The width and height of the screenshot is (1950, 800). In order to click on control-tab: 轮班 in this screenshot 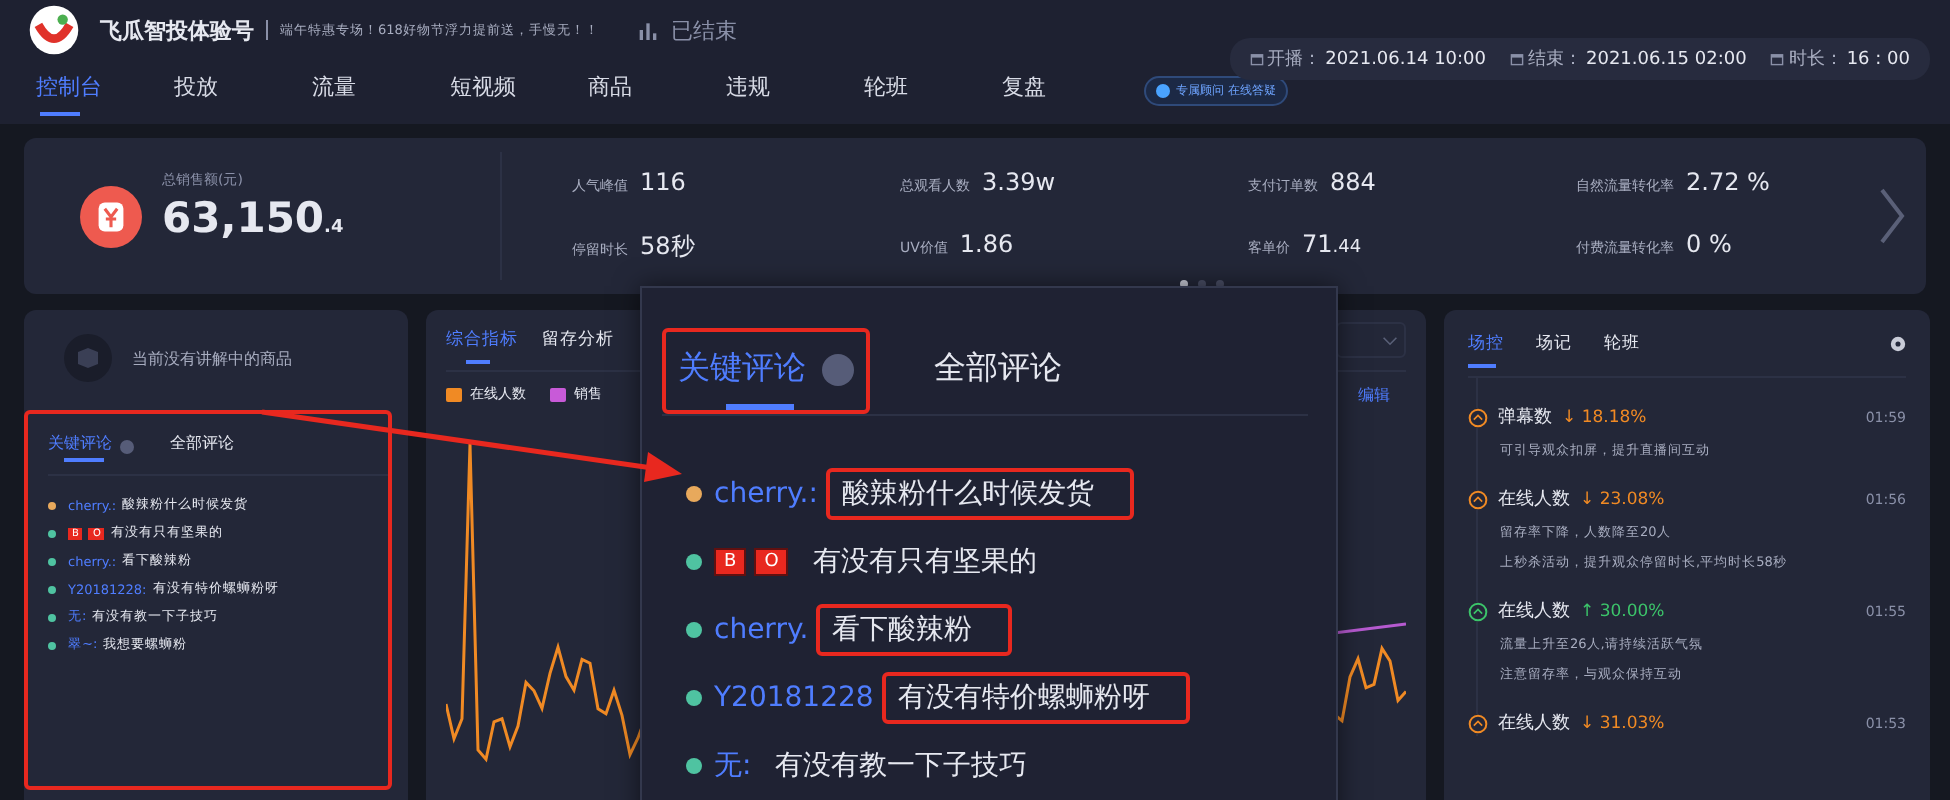, I will do `click(1622, 343)`.